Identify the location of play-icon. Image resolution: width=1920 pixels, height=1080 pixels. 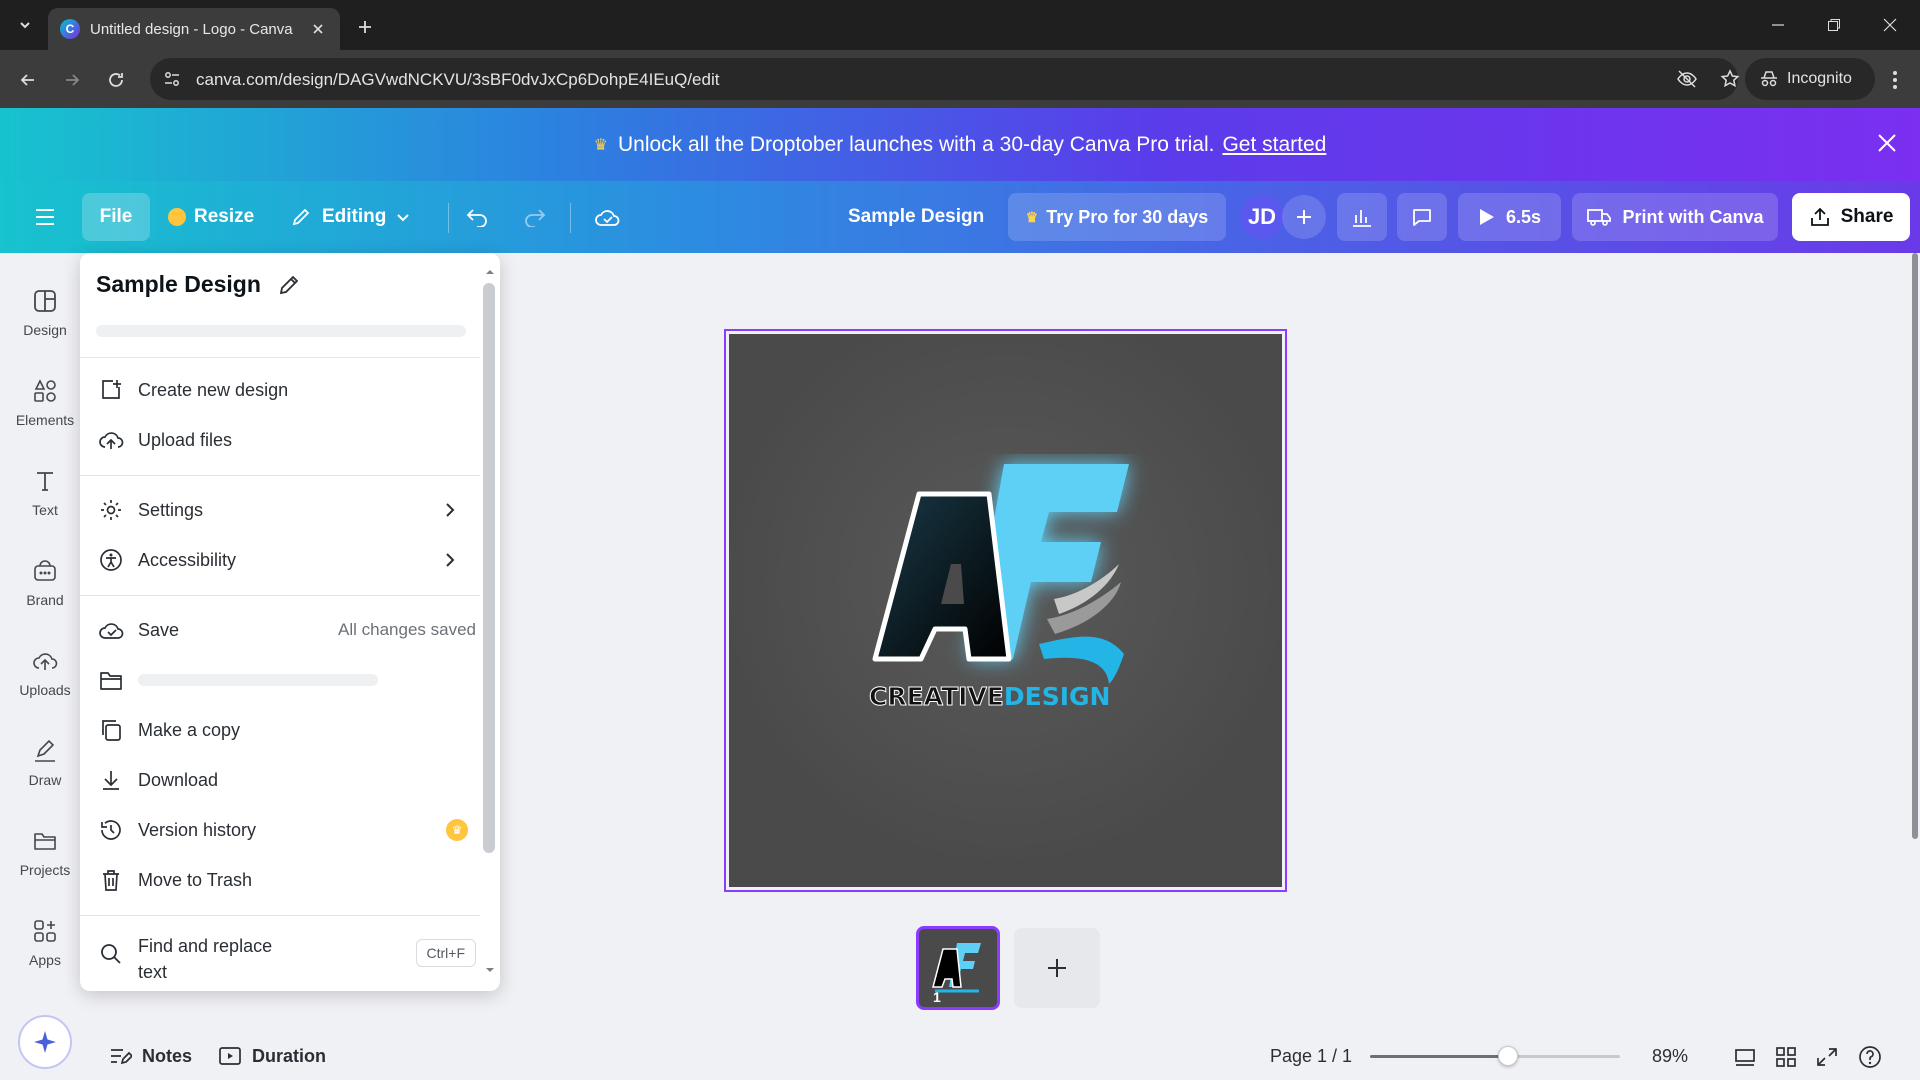
(1486, 217).